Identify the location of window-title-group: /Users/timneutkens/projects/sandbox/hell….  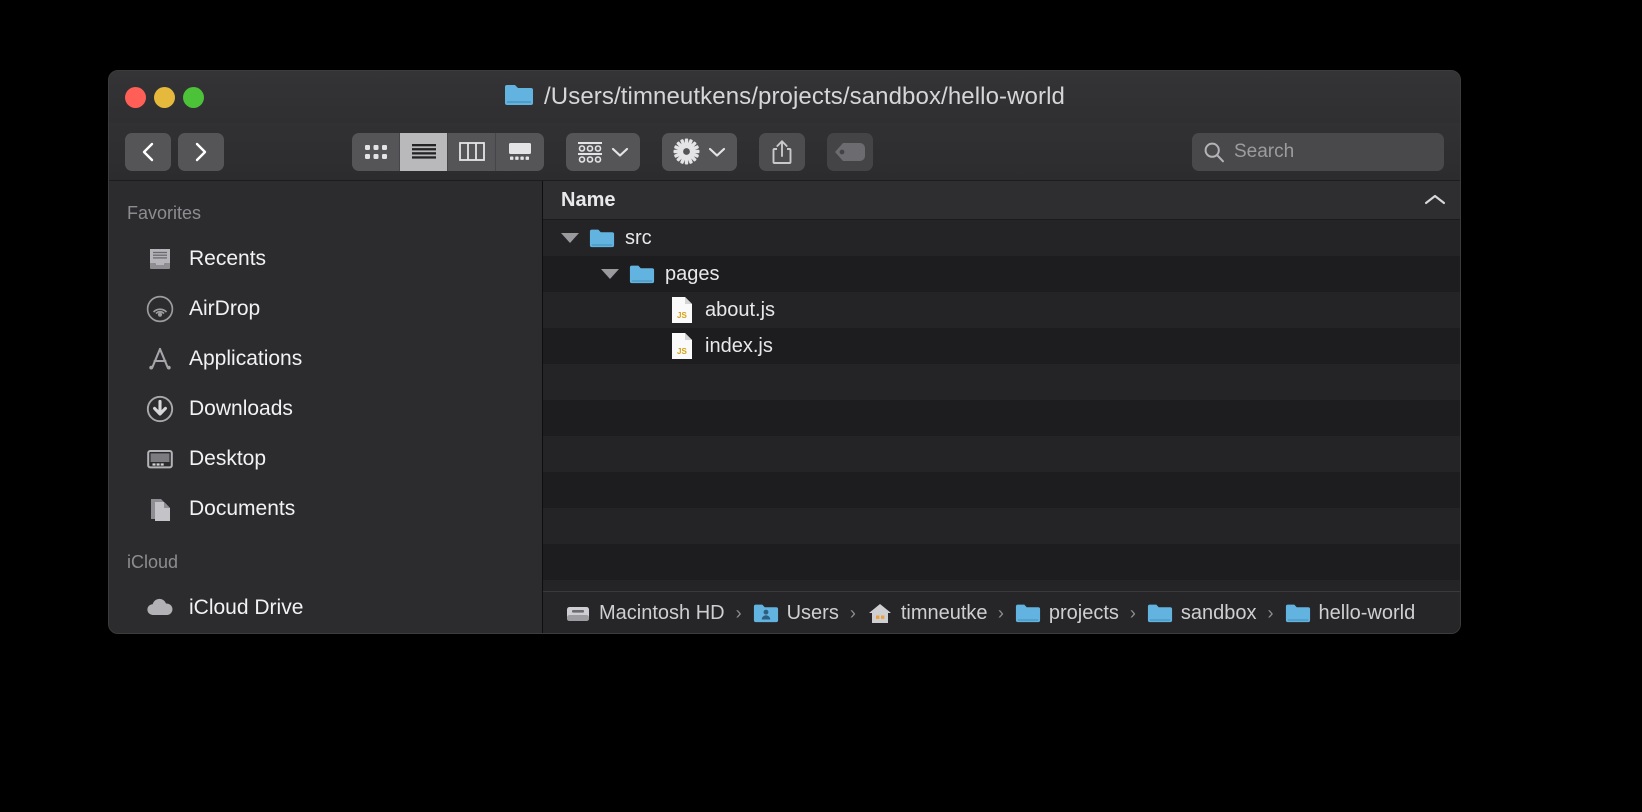
(784, 97).